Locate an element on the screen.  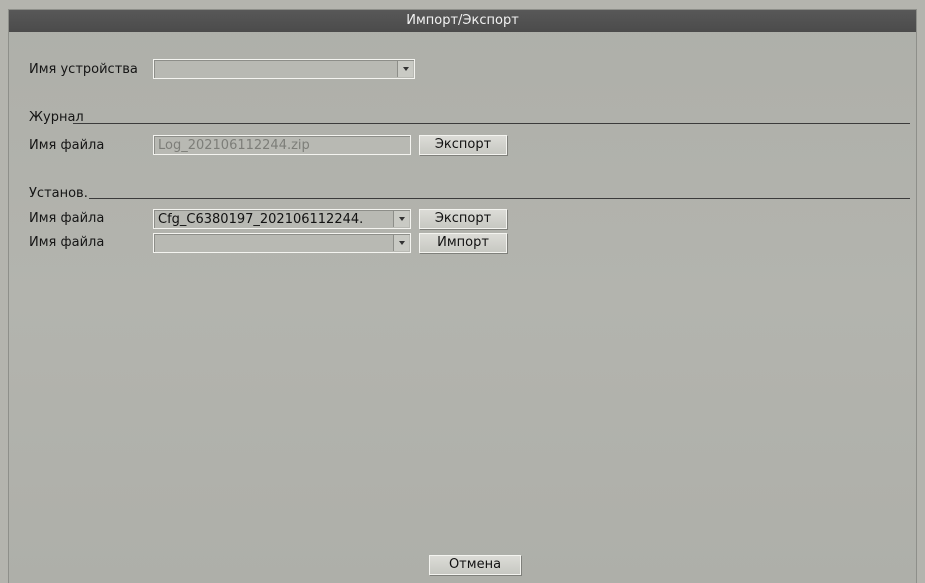
settings-export-file-label: Имя файла is located at coordinates (67, 218).